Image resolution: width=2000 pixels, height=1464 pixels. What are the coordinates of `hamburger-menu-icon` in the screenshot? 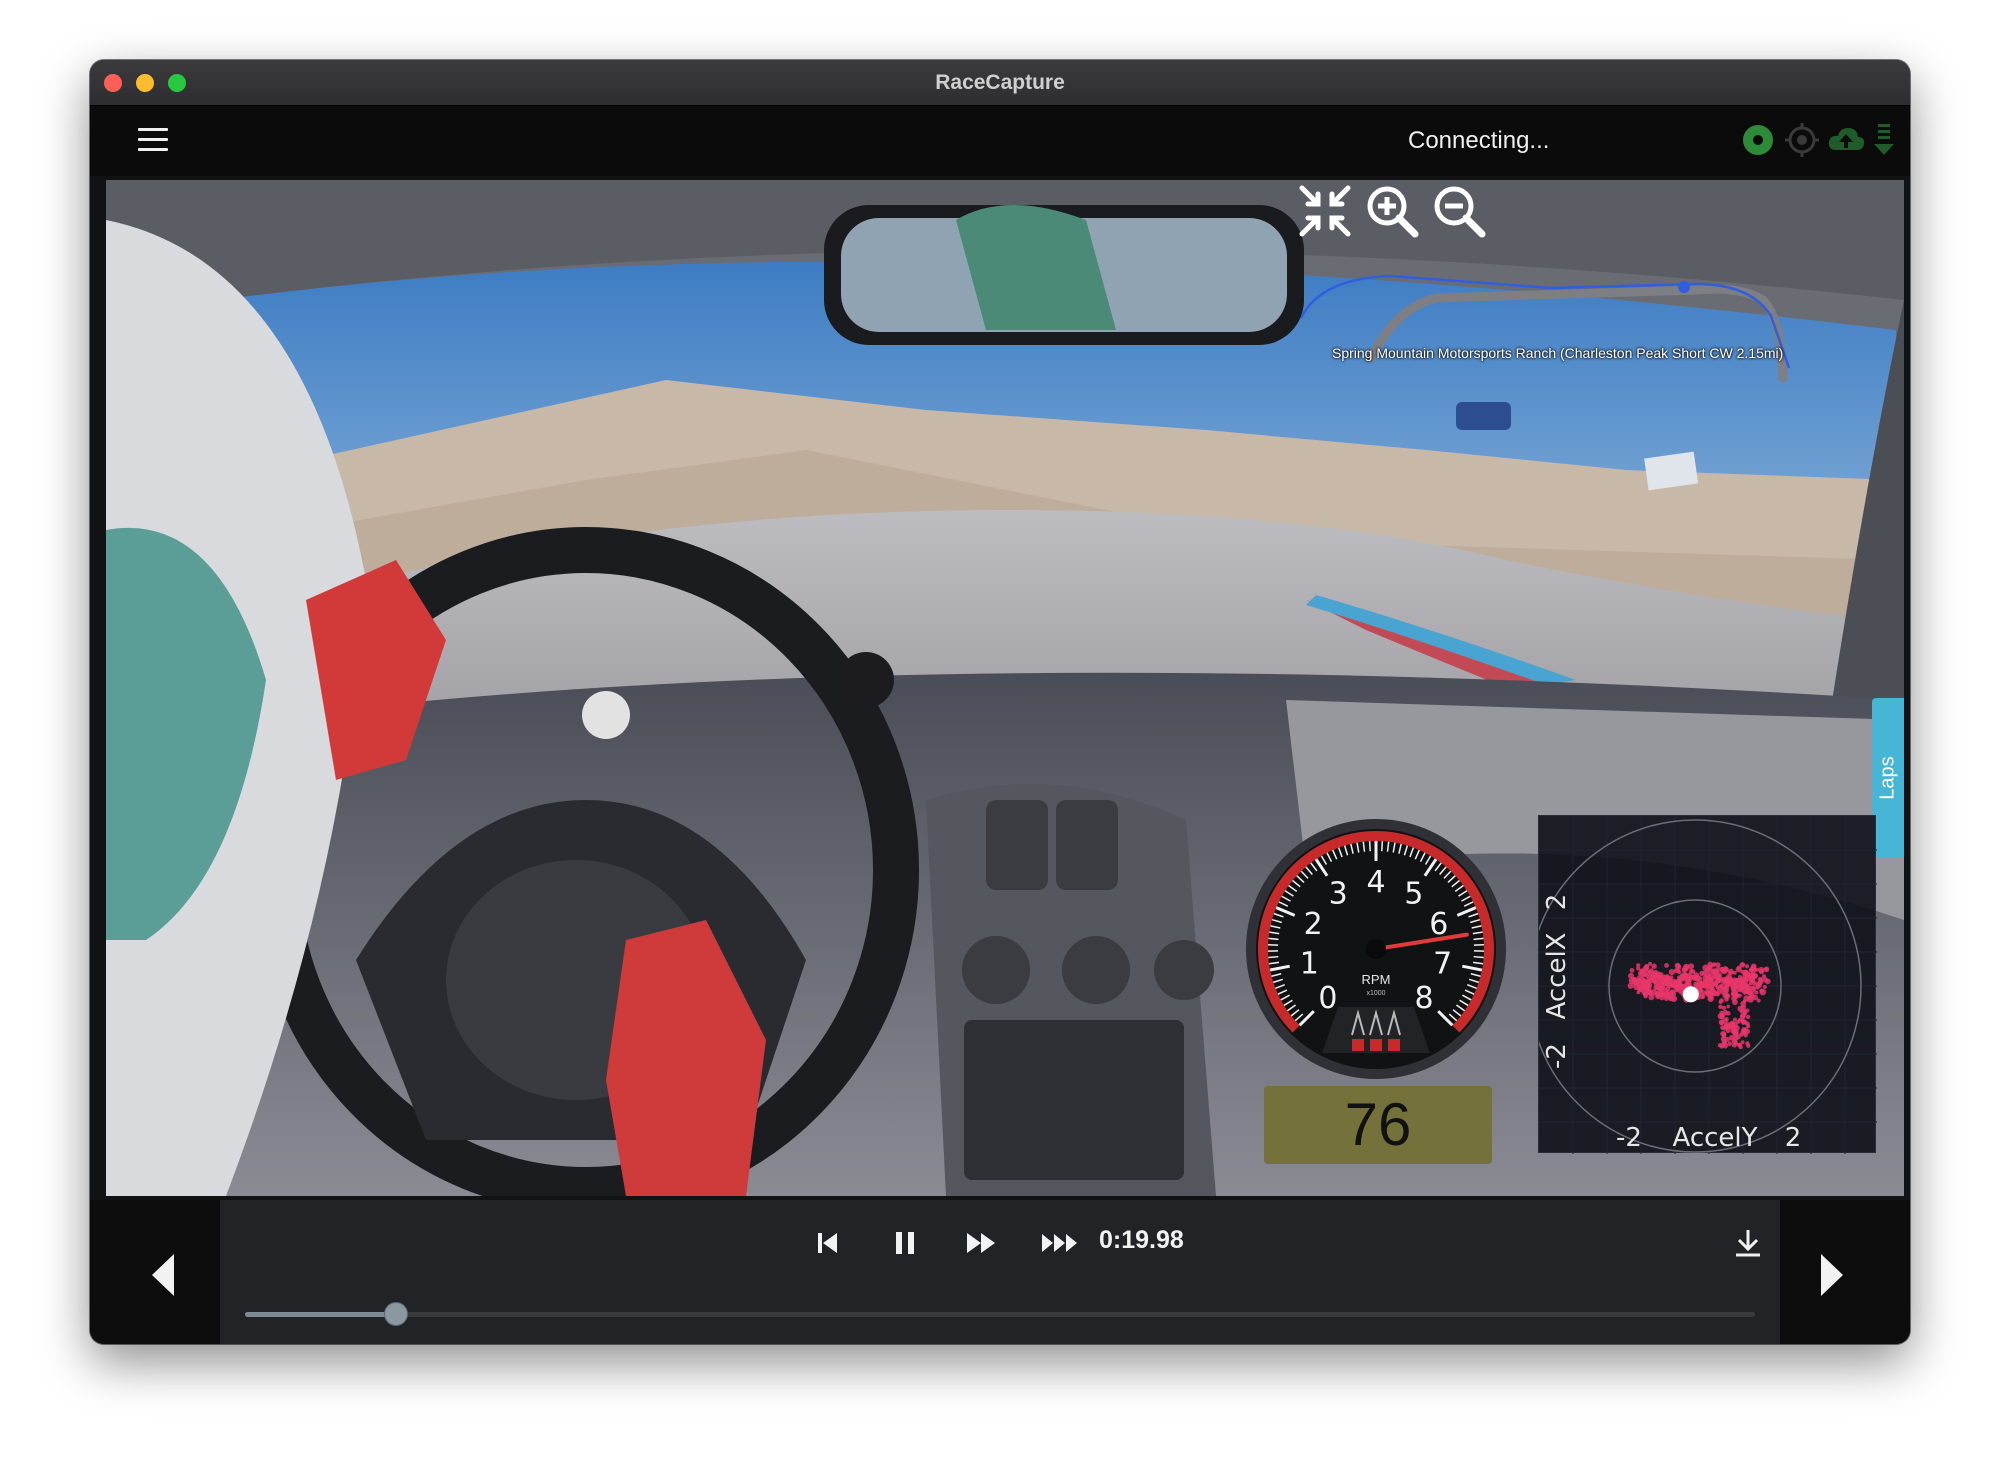 It's located at (153, 140).